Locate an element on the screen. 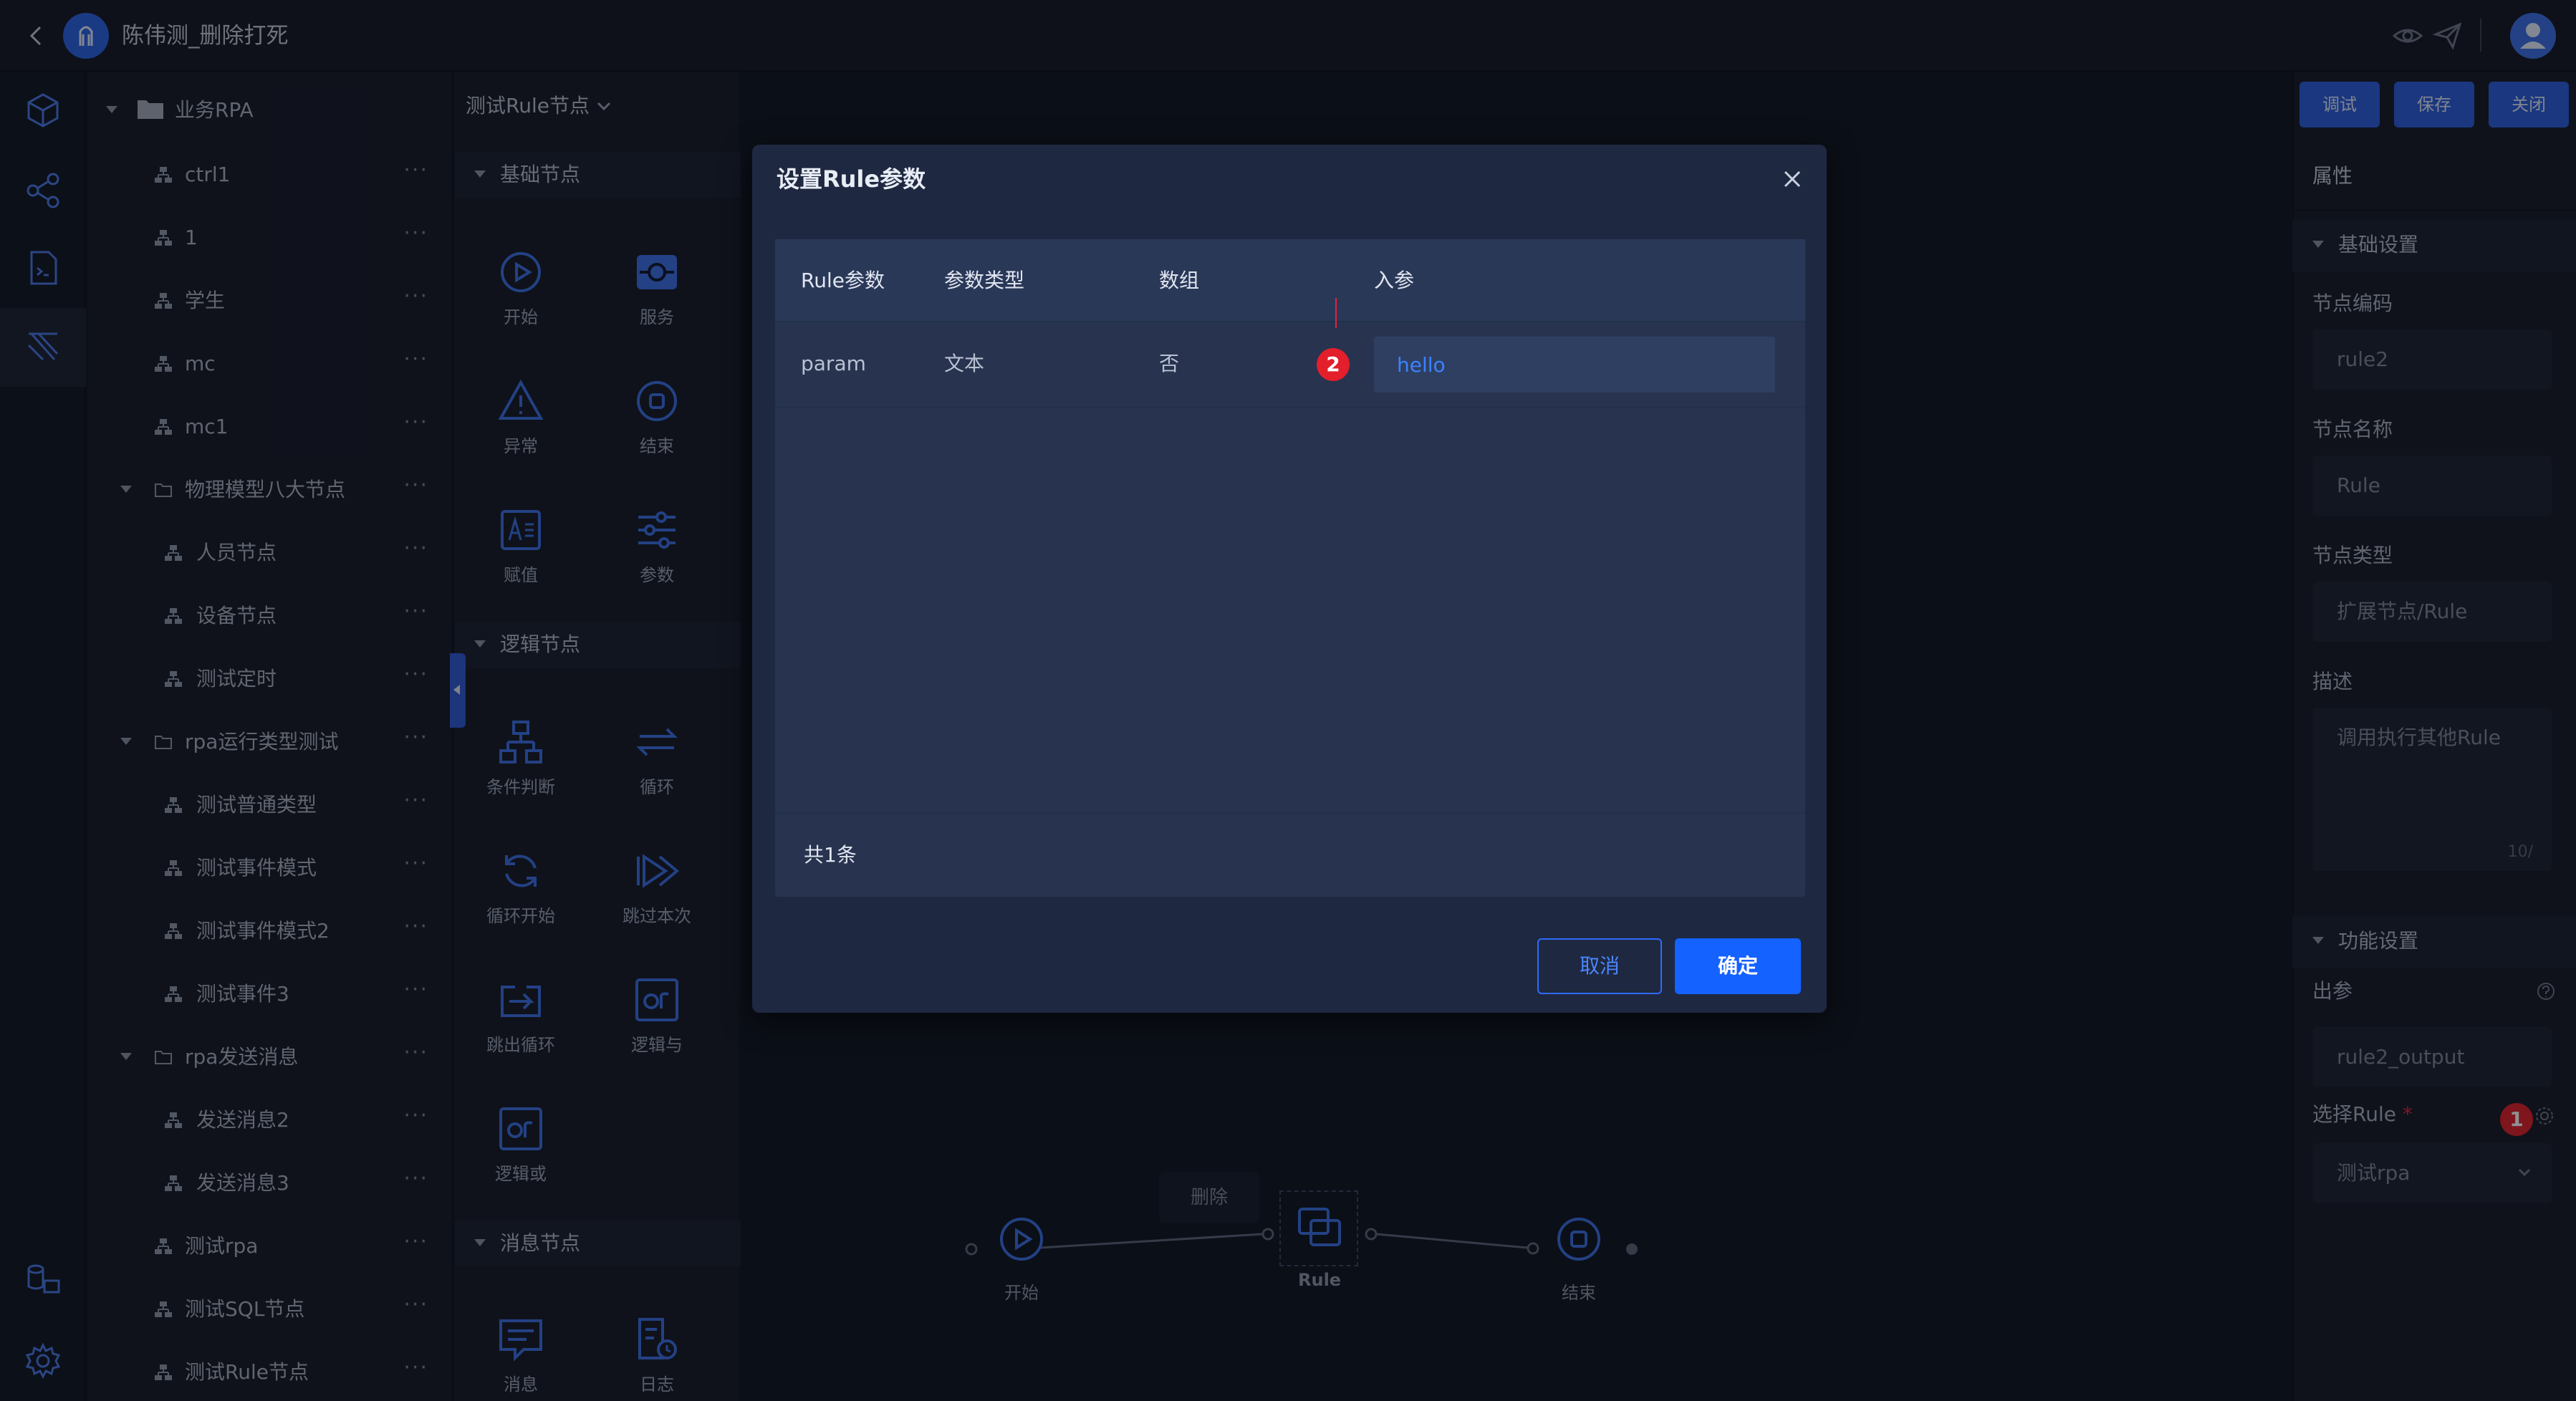  cancel-button: 取消 is located at coordinates (1599, 966).